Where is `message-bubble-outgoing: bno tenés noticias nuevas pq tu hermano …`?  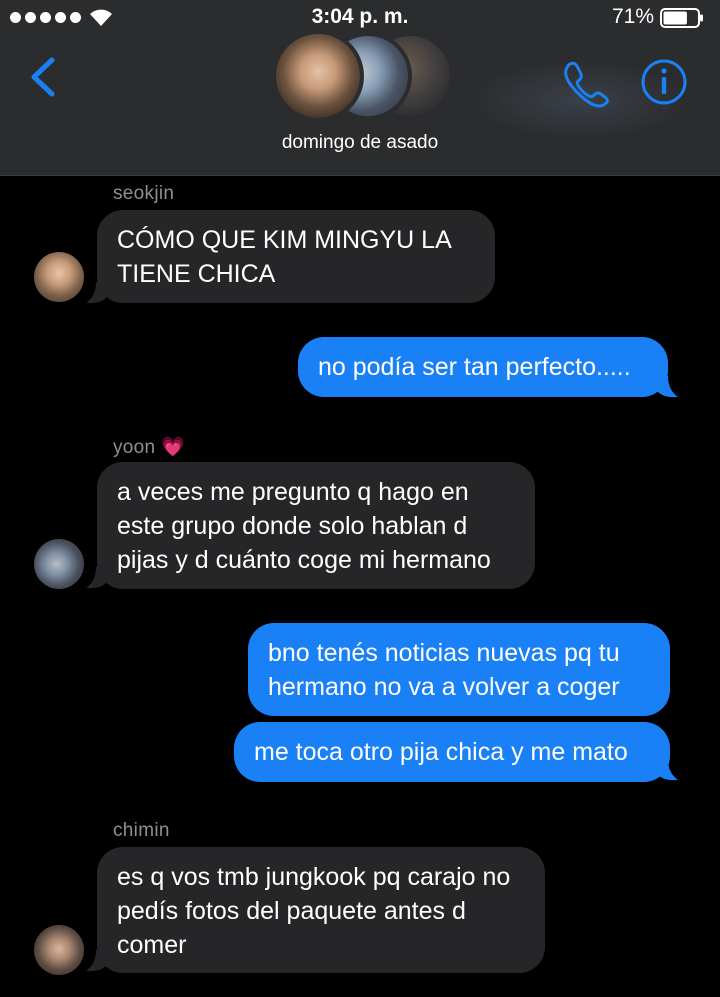 message-bubble-outgoing: bno tenés noticias nuevas pq tu hermano … is located at coordinates (459, 669).